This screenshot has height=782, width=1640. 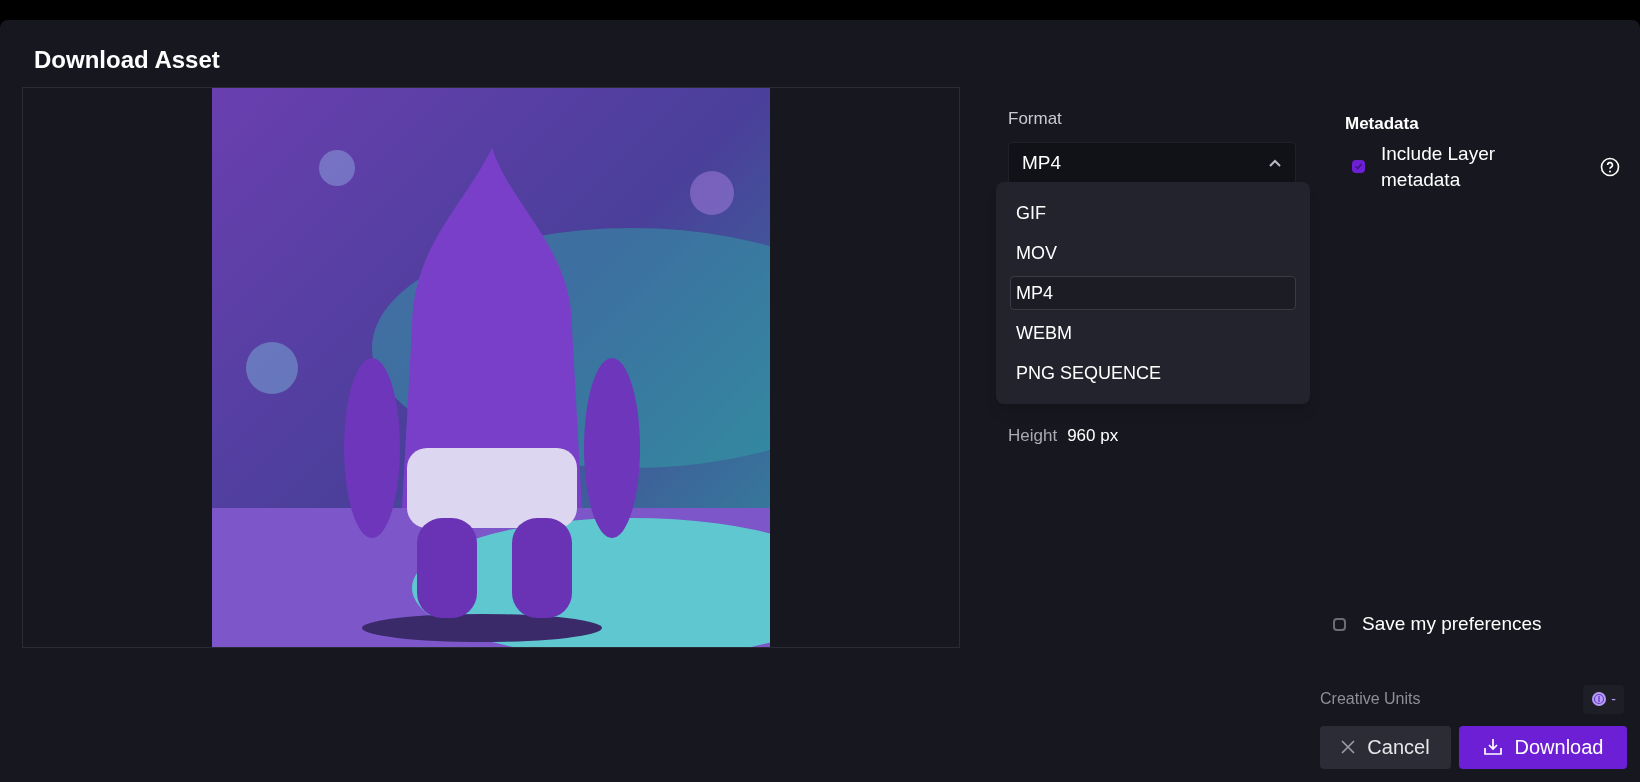 I want to click on menu-item: WEBM, so click(x=1153, y=333).